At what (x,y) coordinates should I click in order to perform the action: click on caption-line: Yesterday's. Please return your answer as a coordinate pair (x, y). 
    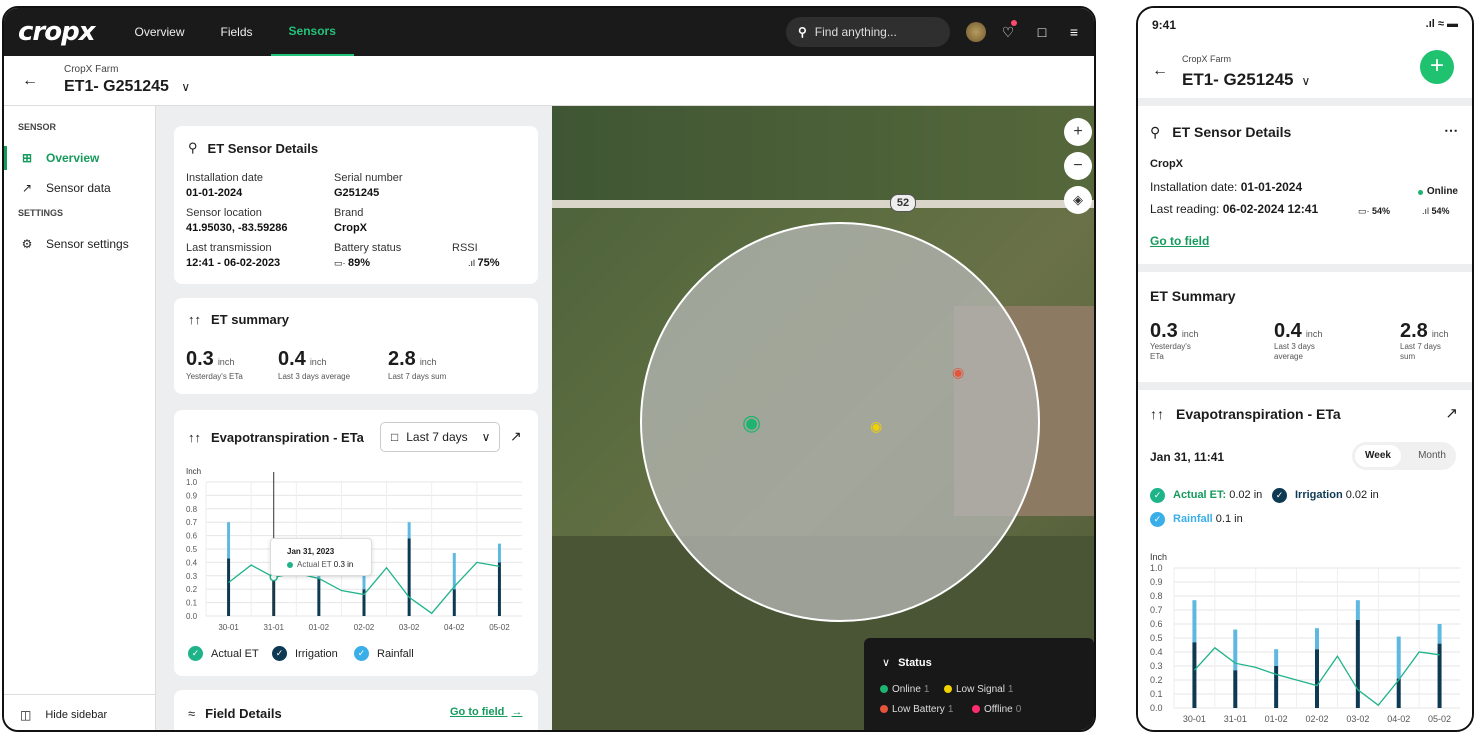
    Looking at the image, I should click on (1170, 346).